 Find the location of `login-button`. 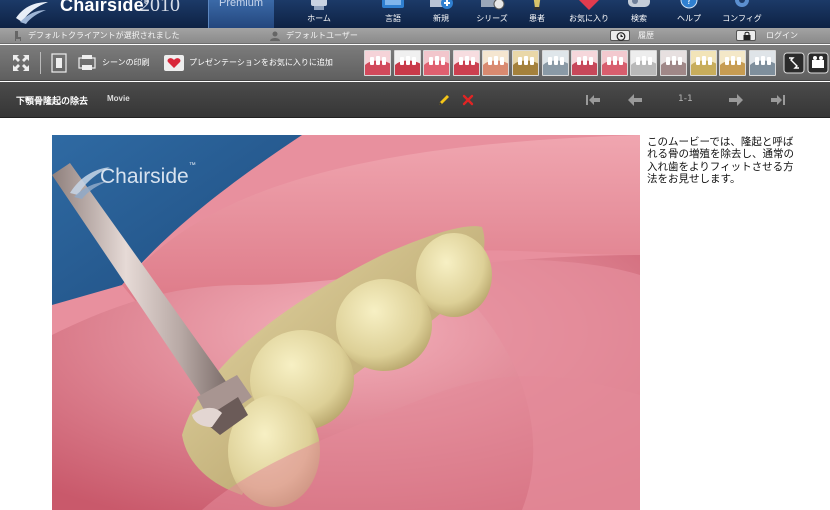

login-button is located at coordinates (746, 35).